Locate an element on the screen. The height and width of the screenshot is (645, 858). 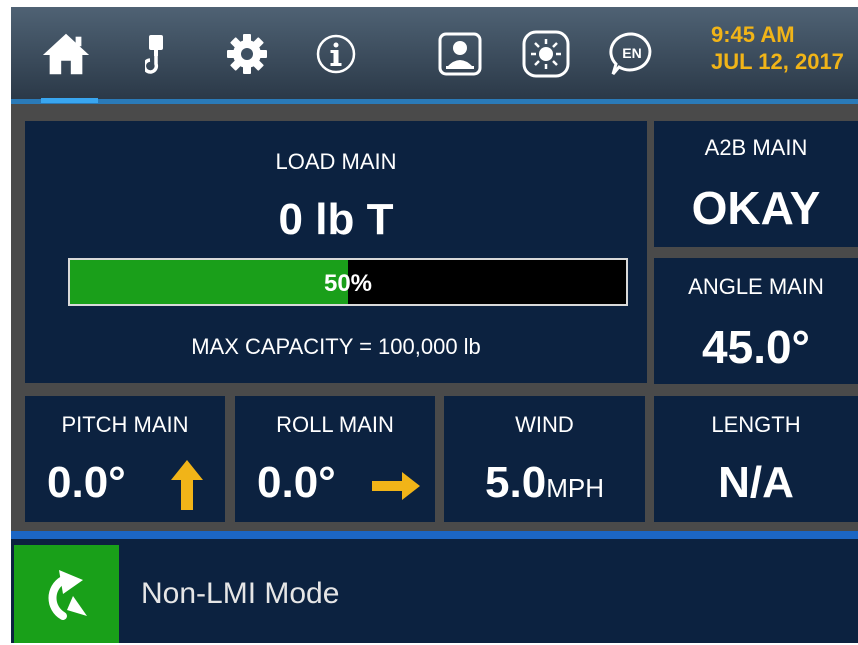
a2b-value: OKAY is located at coordinates (756, 208).